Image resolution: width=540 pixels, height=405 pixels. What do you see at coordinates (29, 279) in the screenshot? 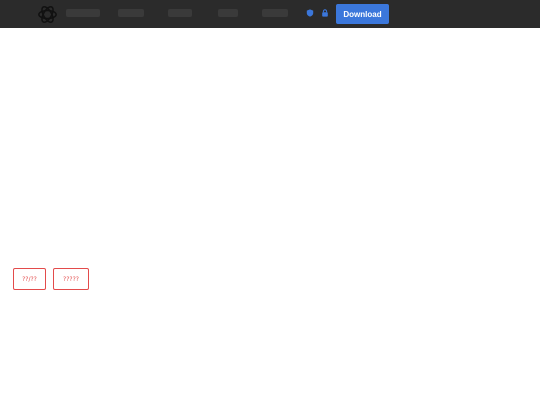
I see `action-button-1: ??/??` at bounding box center [29, 279].